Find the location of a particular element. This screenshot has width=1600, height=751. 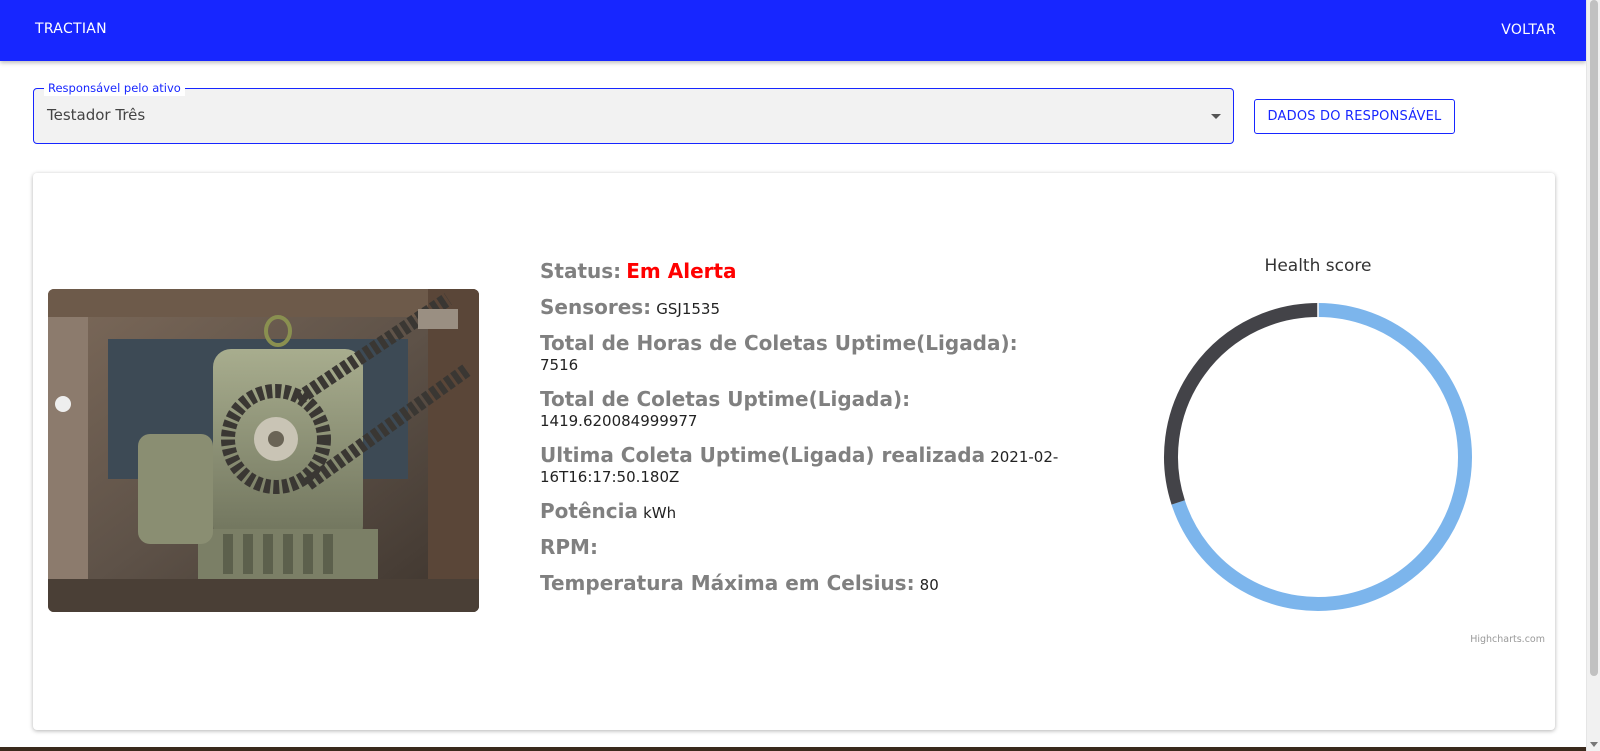

app-bar: TRACTIAN VOLTAR is located at coordinates (793, 30).